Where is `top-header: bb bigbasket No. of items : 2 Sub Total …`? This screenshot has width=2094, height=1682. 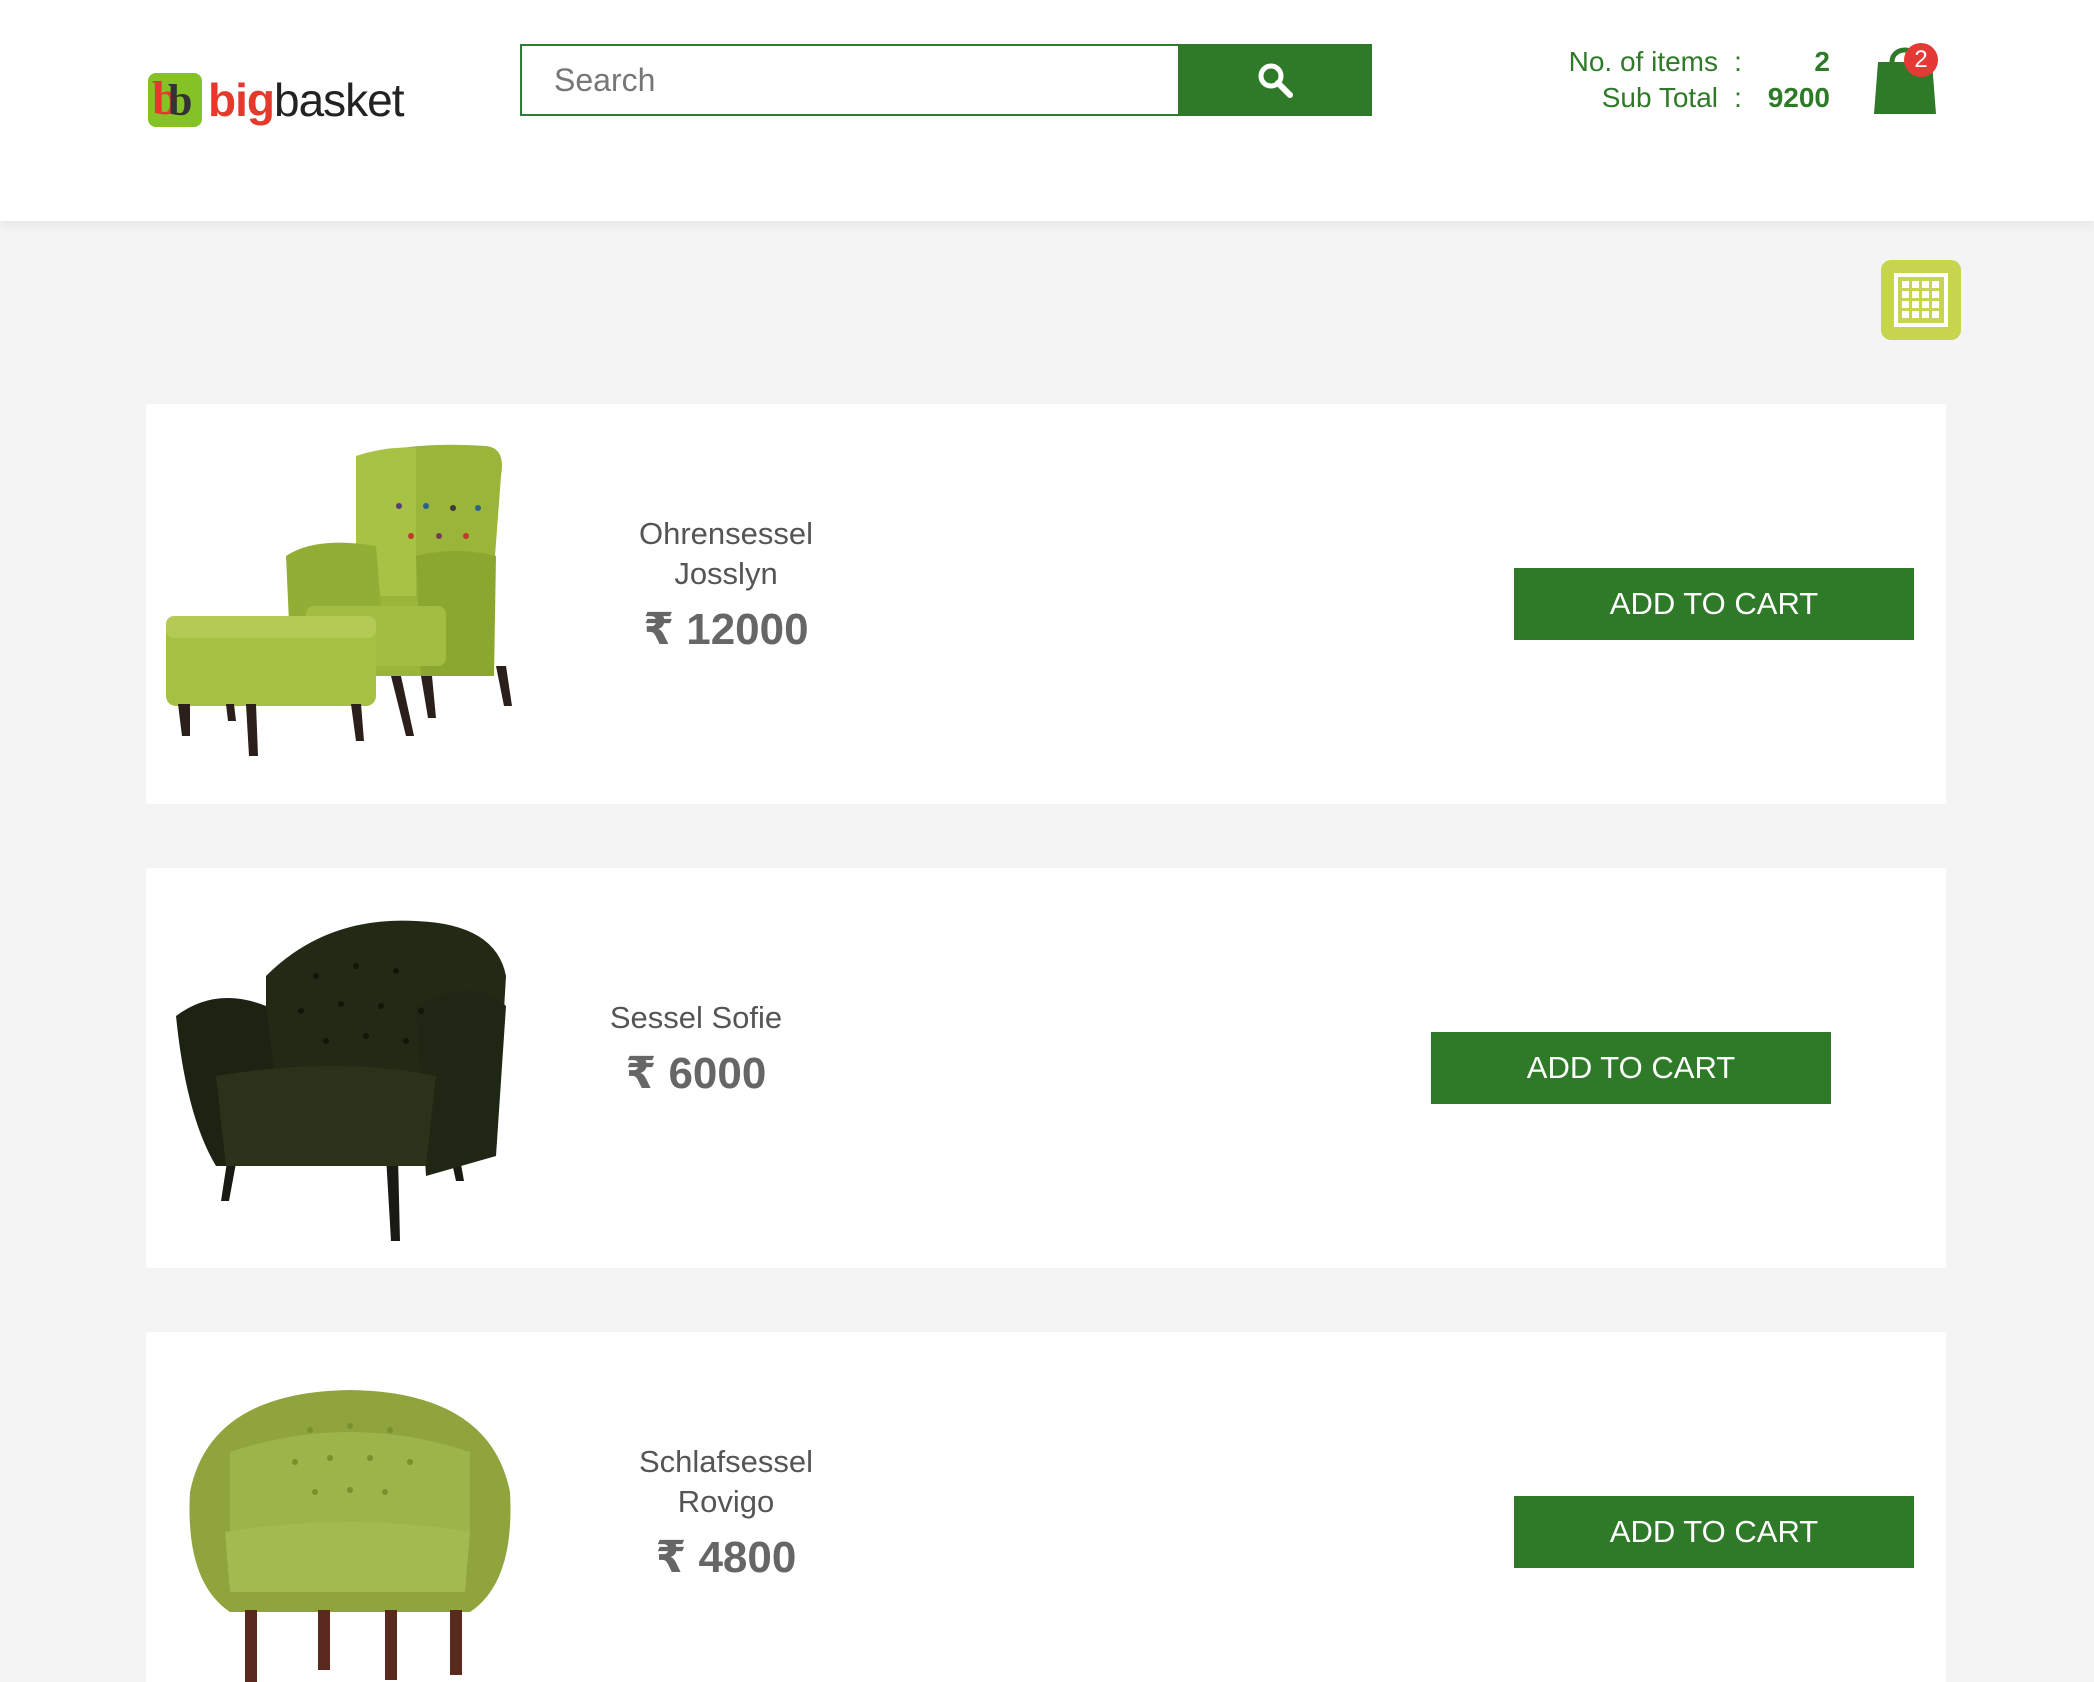
top-header: bb bigbasket No. of items : 2 Sub Total … is located at coordinates (1047, 110).